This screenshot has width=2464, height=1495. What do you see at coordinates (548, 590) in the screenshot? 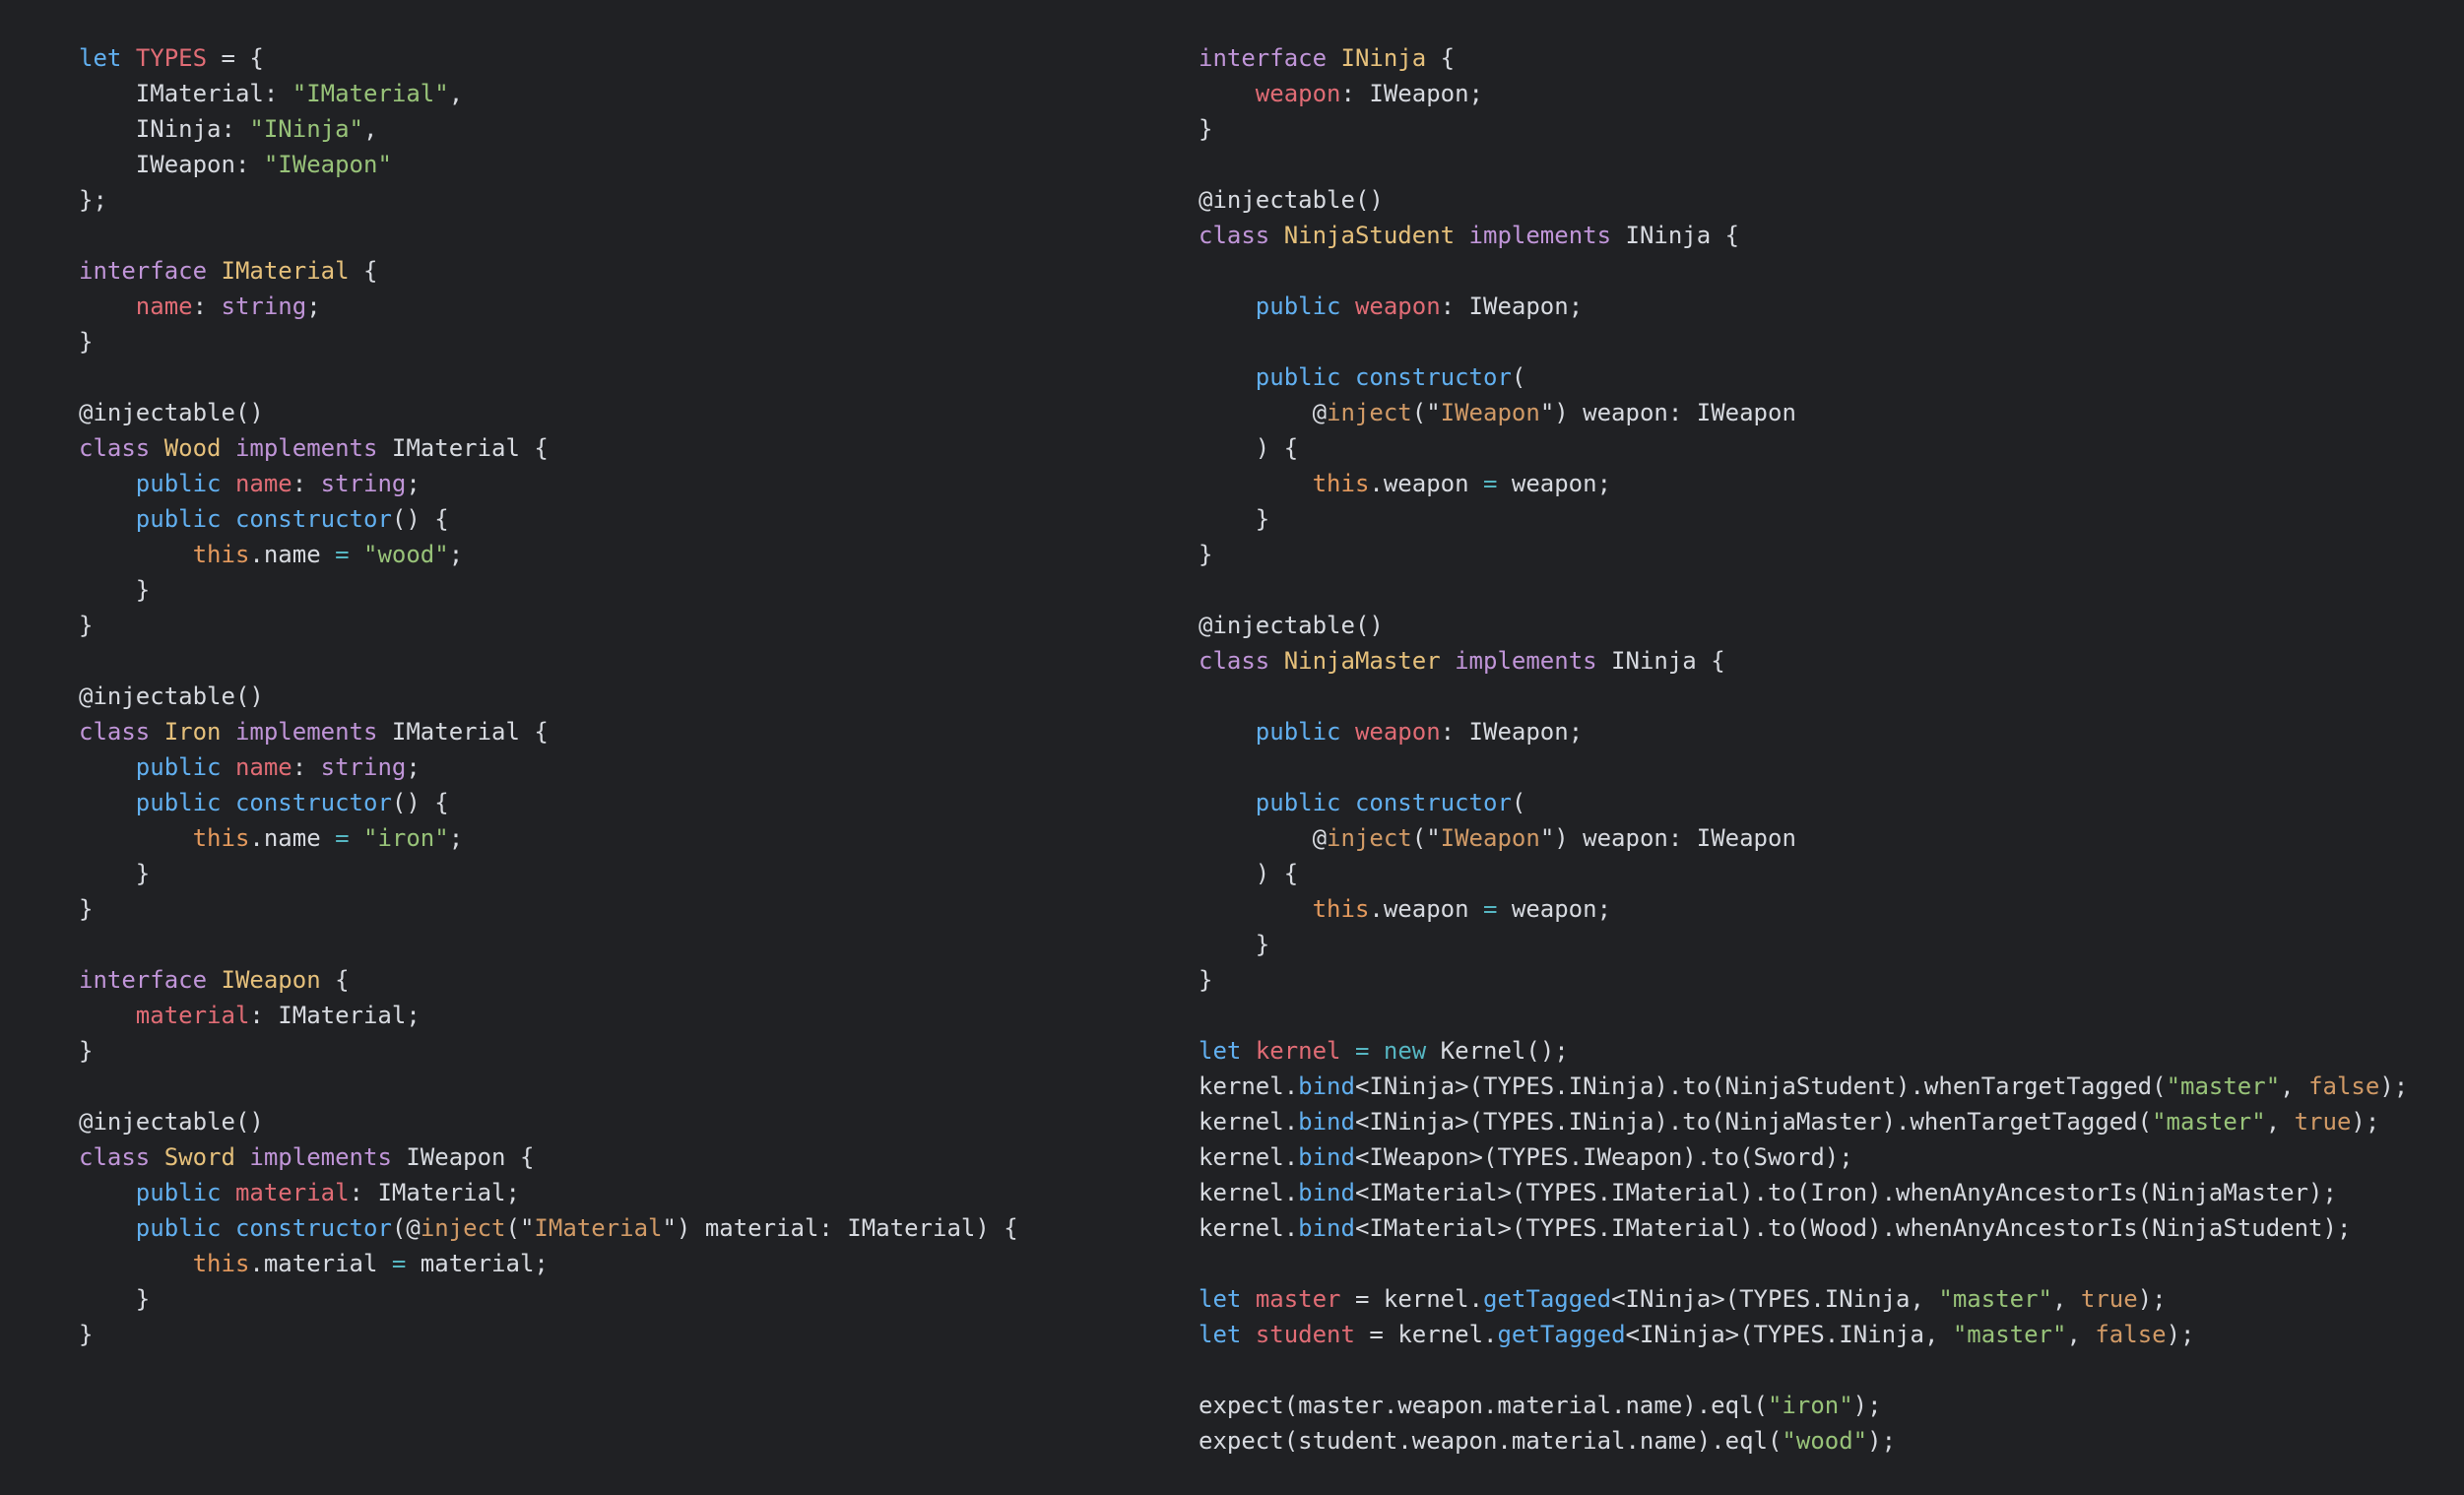
I see `code-line: }` at bounding box center [548, 590].